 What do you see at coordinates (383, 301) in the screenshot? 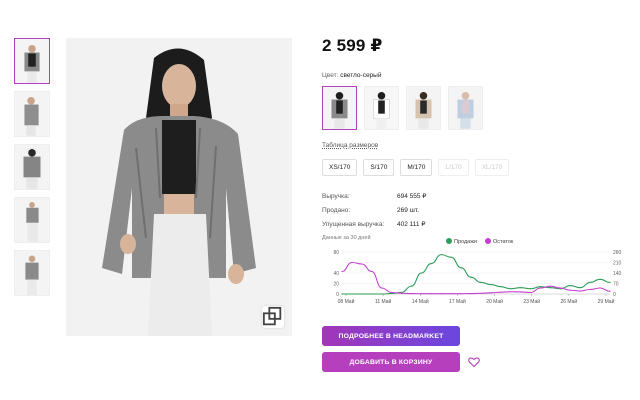
I see `x-tick-label: 11 Май` at bounding box center [383, 301].